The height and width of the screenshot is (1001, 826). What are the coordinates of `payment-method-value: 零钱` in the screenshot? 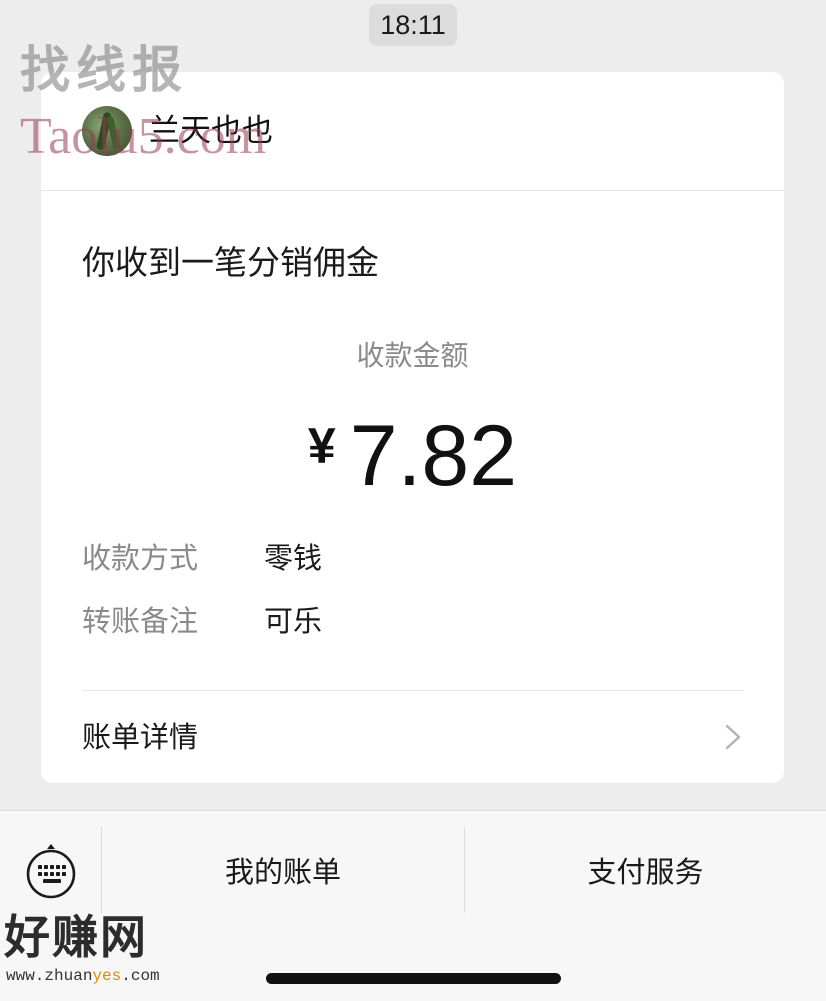 It's located at (293, 558).